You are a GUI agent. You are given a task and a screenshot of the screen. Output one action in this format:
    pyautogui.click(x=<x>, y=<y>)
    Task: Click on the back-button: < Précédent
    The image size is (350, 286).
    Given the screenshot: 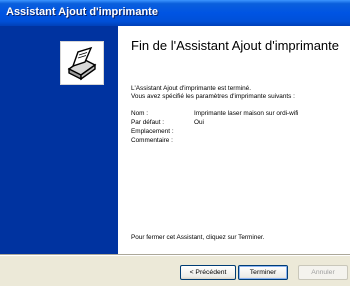 What is the action you would take?
    pyautogui.click(x=208, y=272)
    